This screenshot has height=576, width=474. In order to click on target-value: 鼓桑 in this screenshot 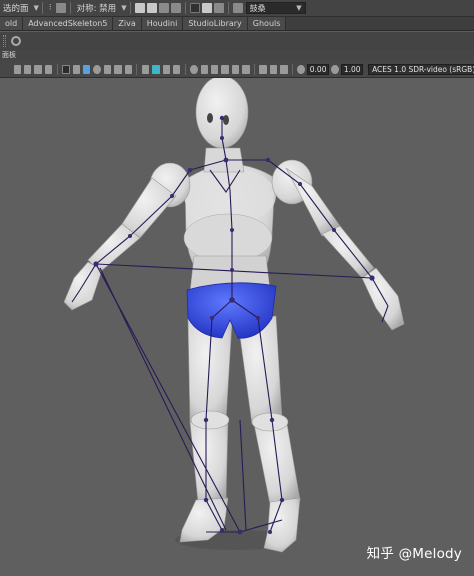, I will do `click(257, 8)`.